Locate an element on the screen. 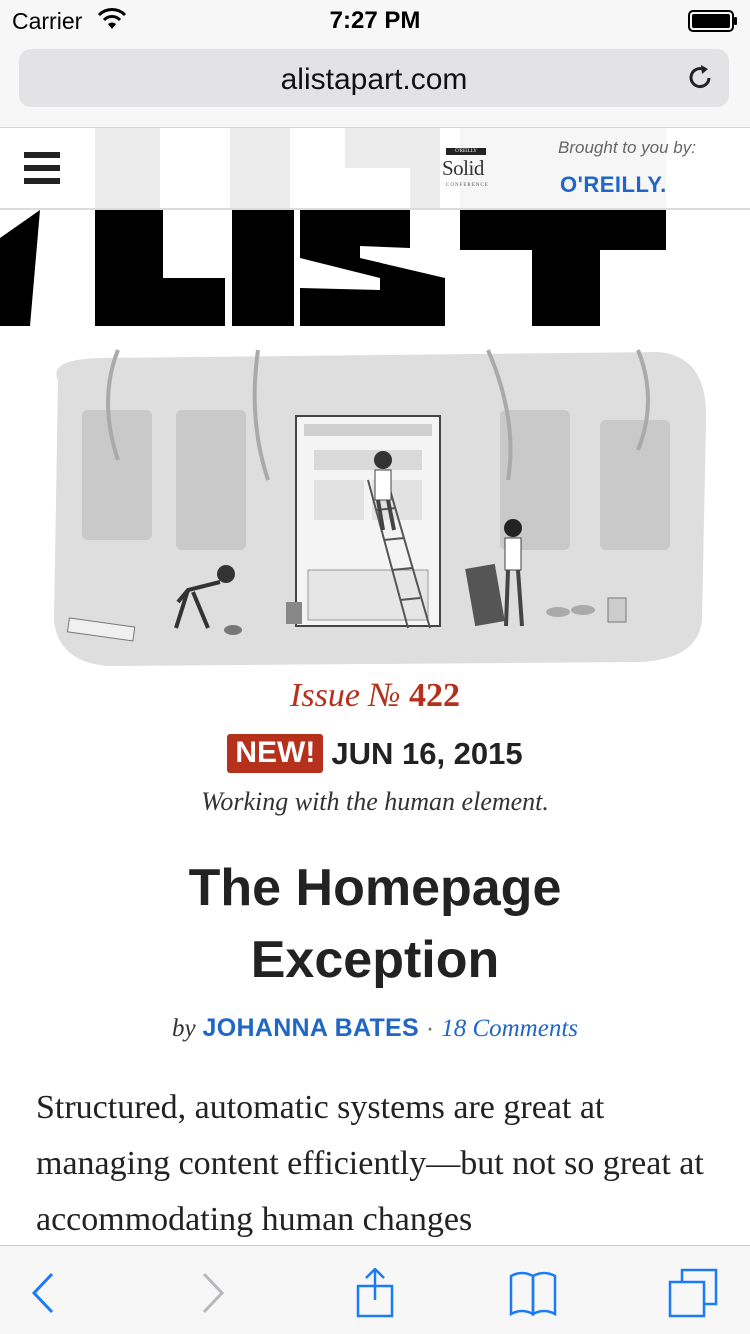 This screenshot has width=750, height=1334. solid-logo-conference: CONFERENCE is located at coordinates (467, 185).